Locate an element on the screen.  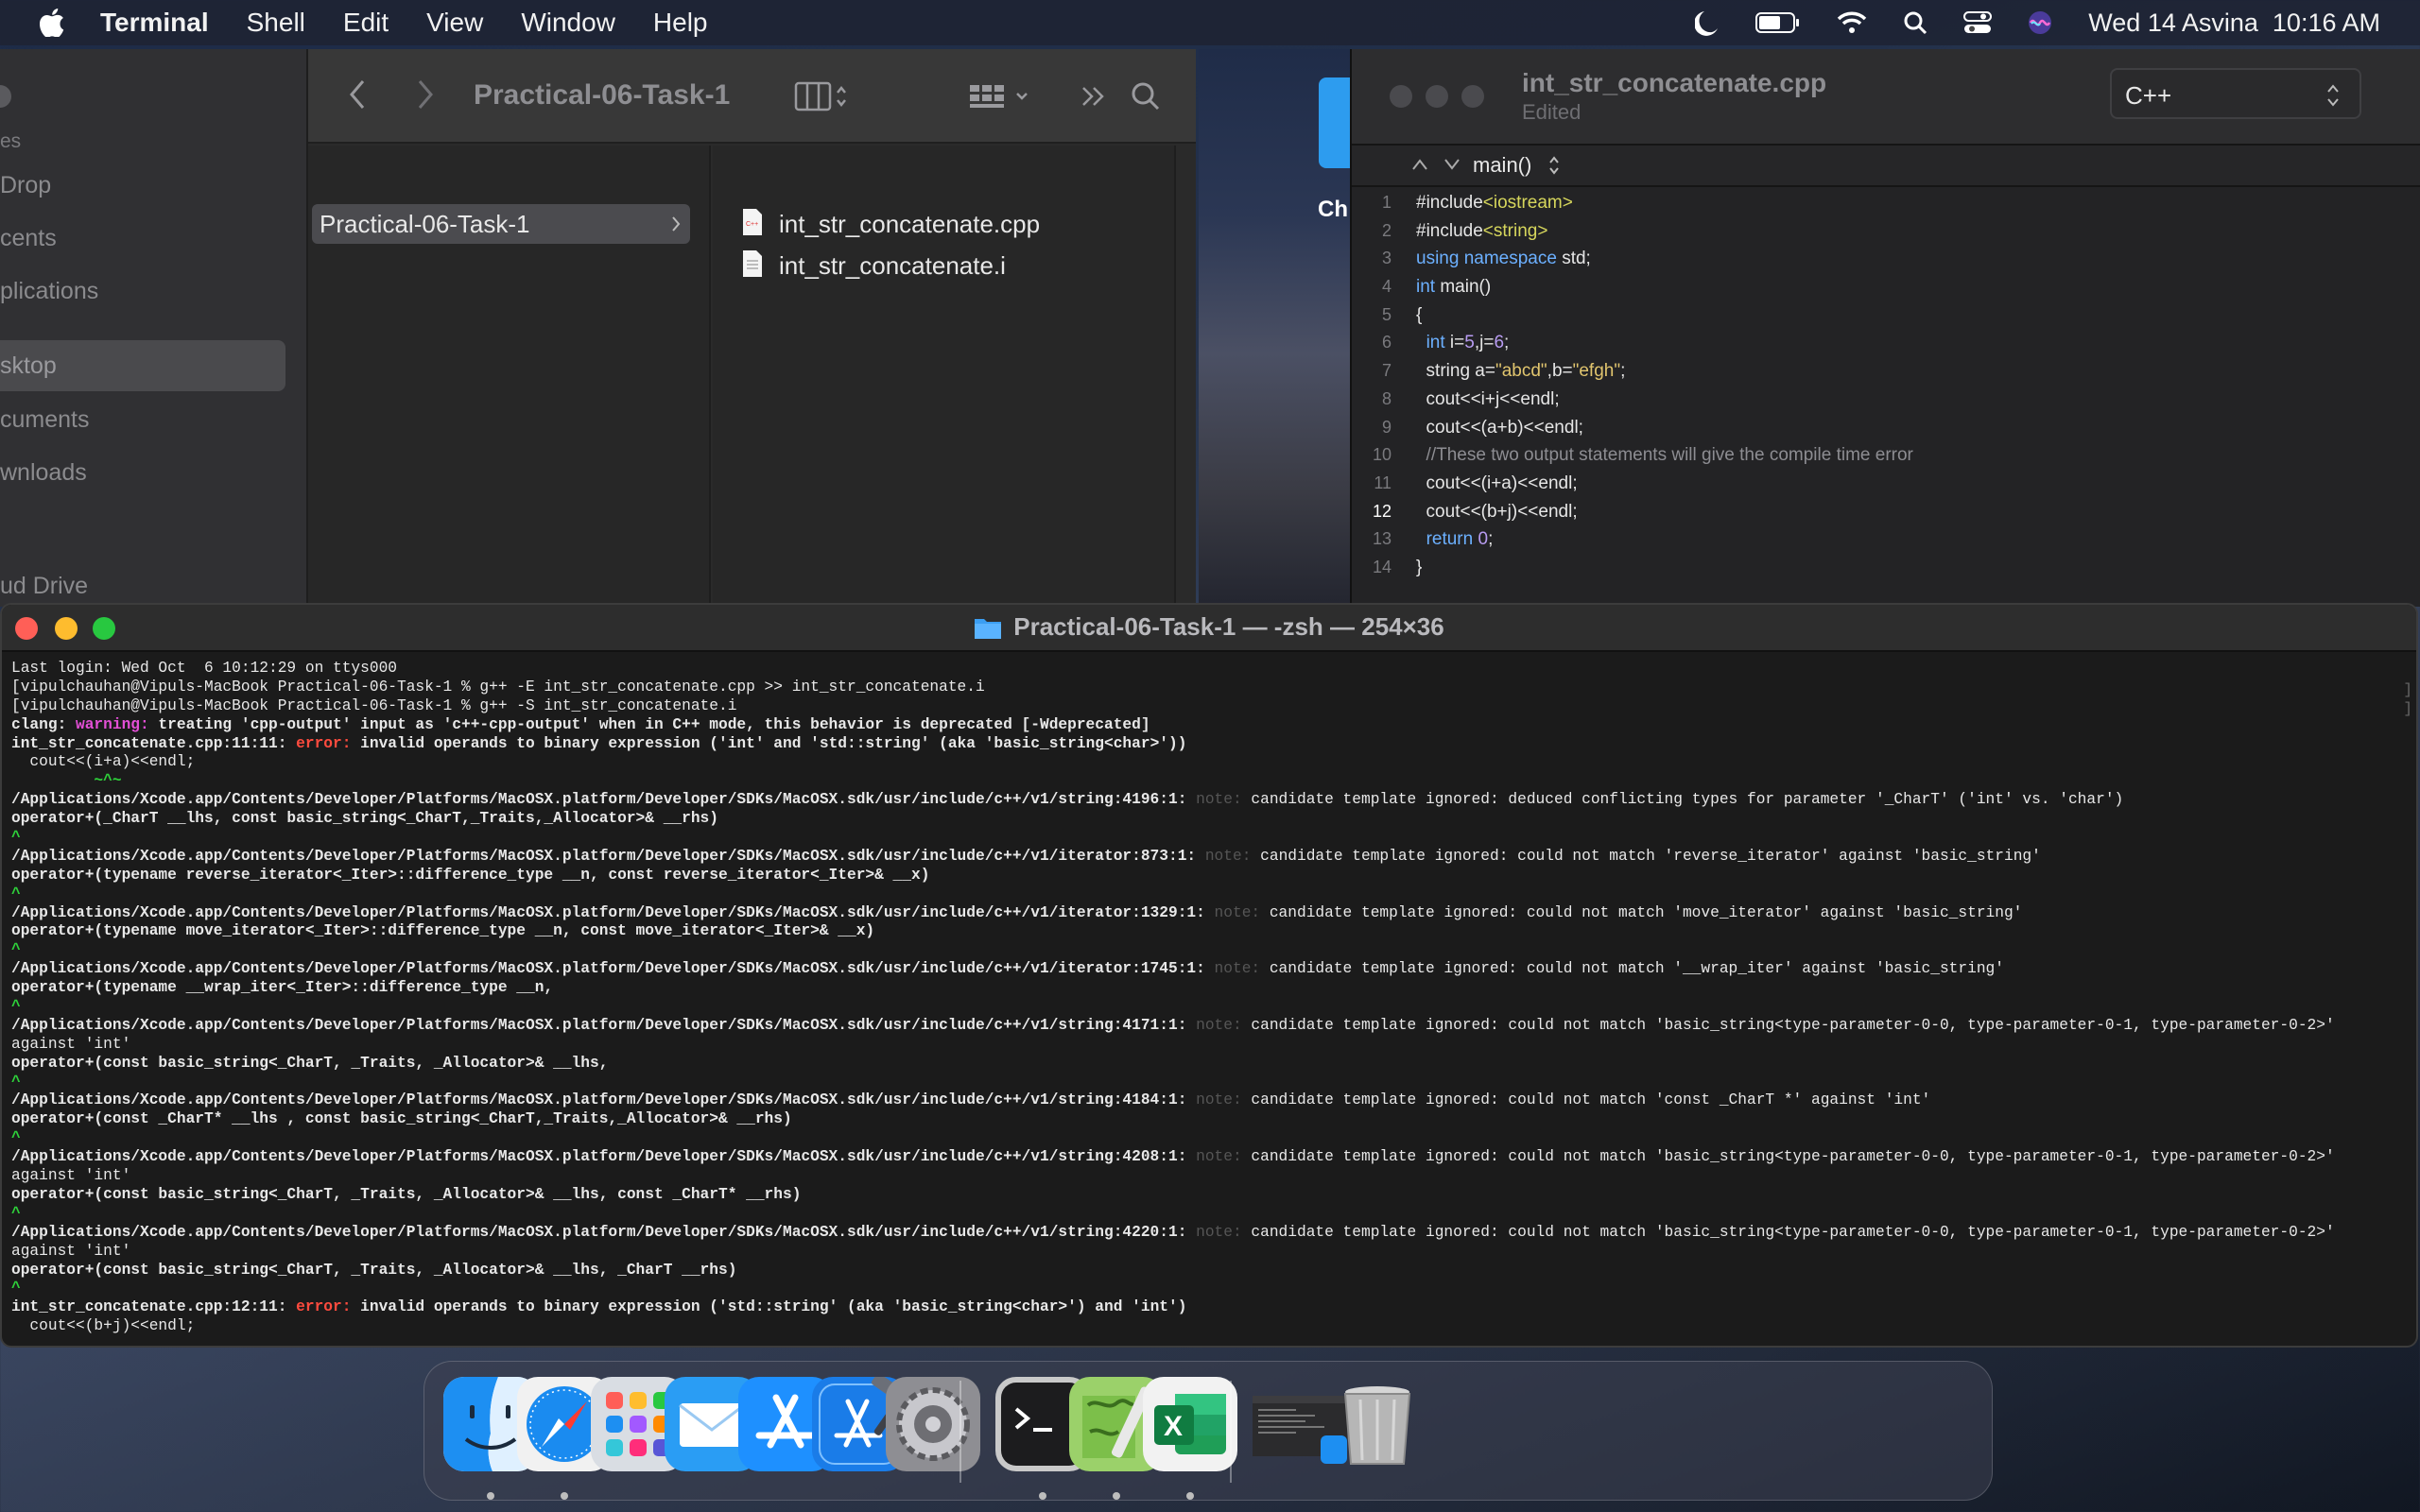
menu-window: Window is located at coordinates (568, 23).